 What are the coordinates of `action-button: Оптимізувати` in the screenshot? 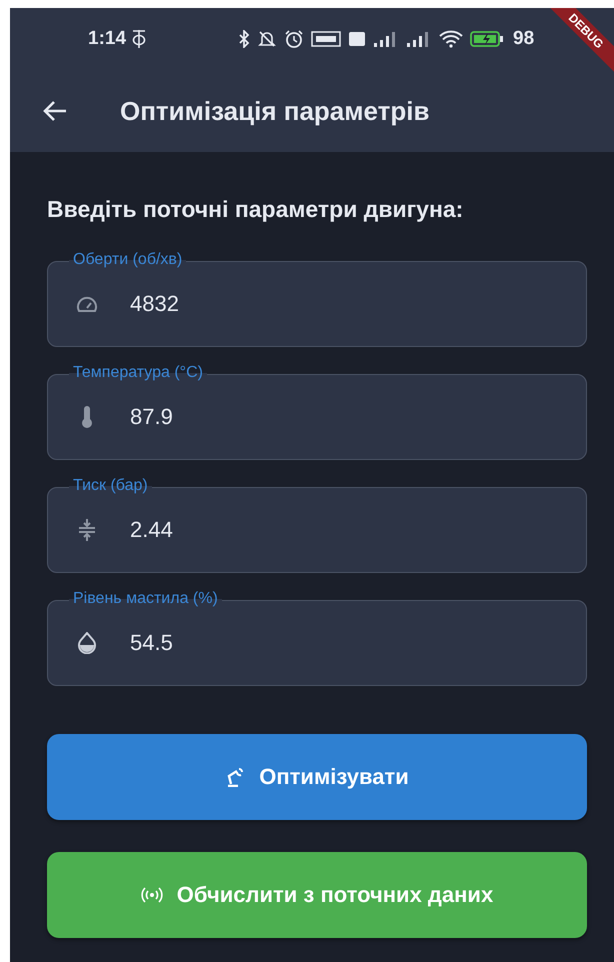 It's located at (317, 777).